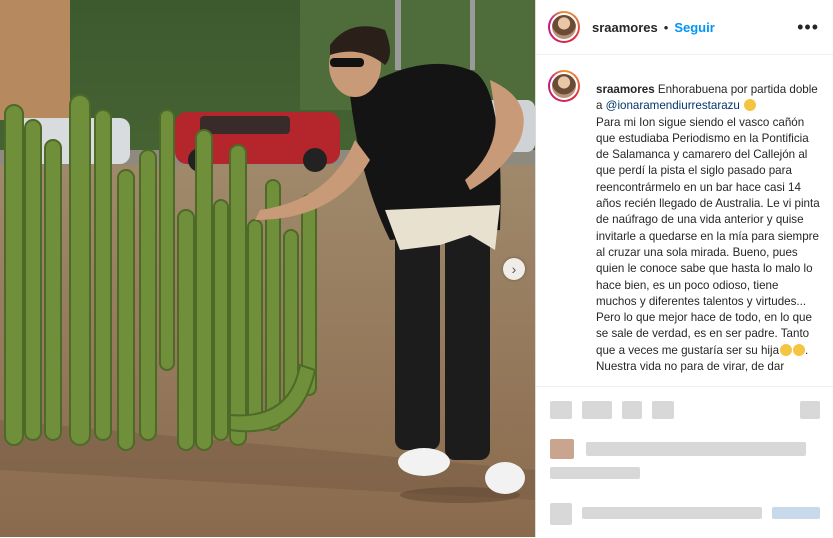 The width and height of the screenshot is (833, 538). I want to click on post-header: sraamores • Seguir •••, so click(684, 27).